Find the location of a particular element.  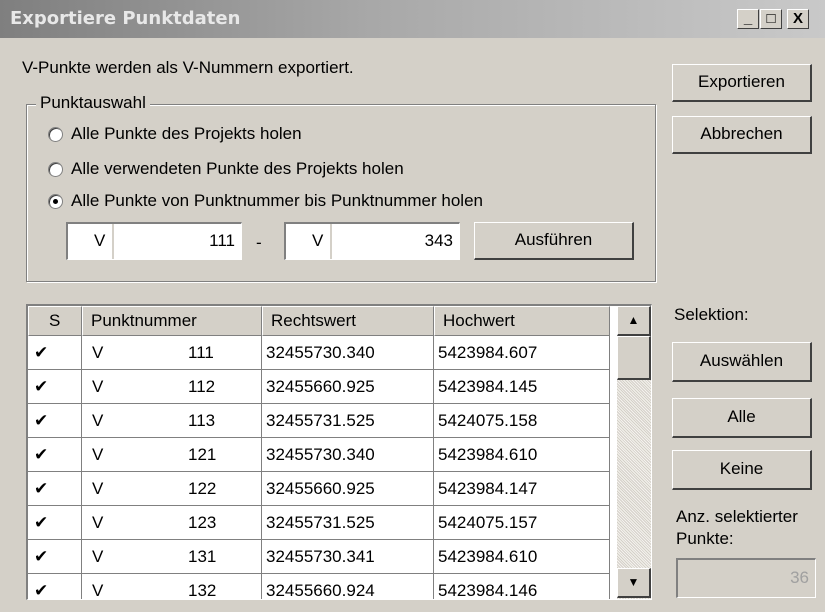

cell-punktnummer: V 112 is located at coordinates (172, 387).